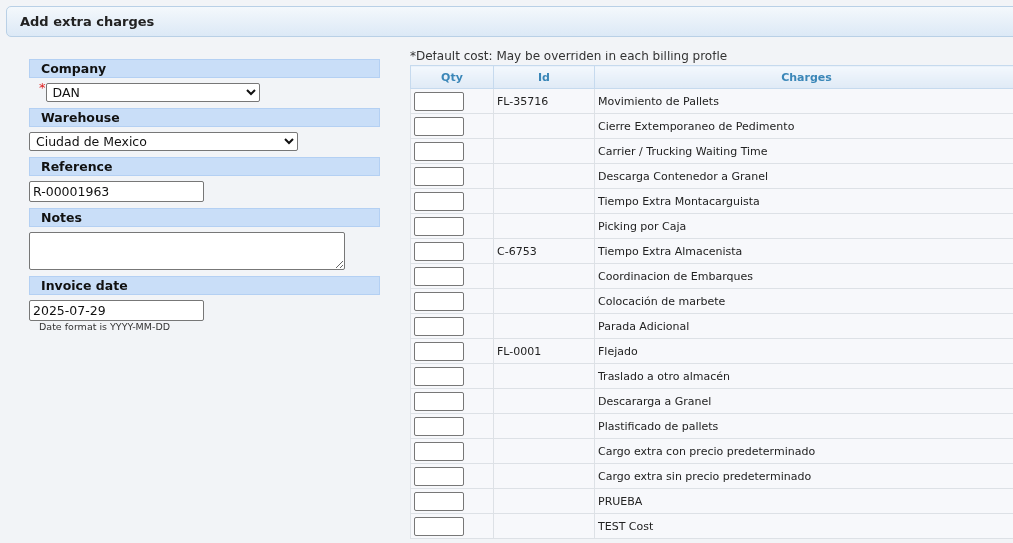  Describe the element at coordinates (187, 251) in the screenshot. I see `notes-field` at that location.